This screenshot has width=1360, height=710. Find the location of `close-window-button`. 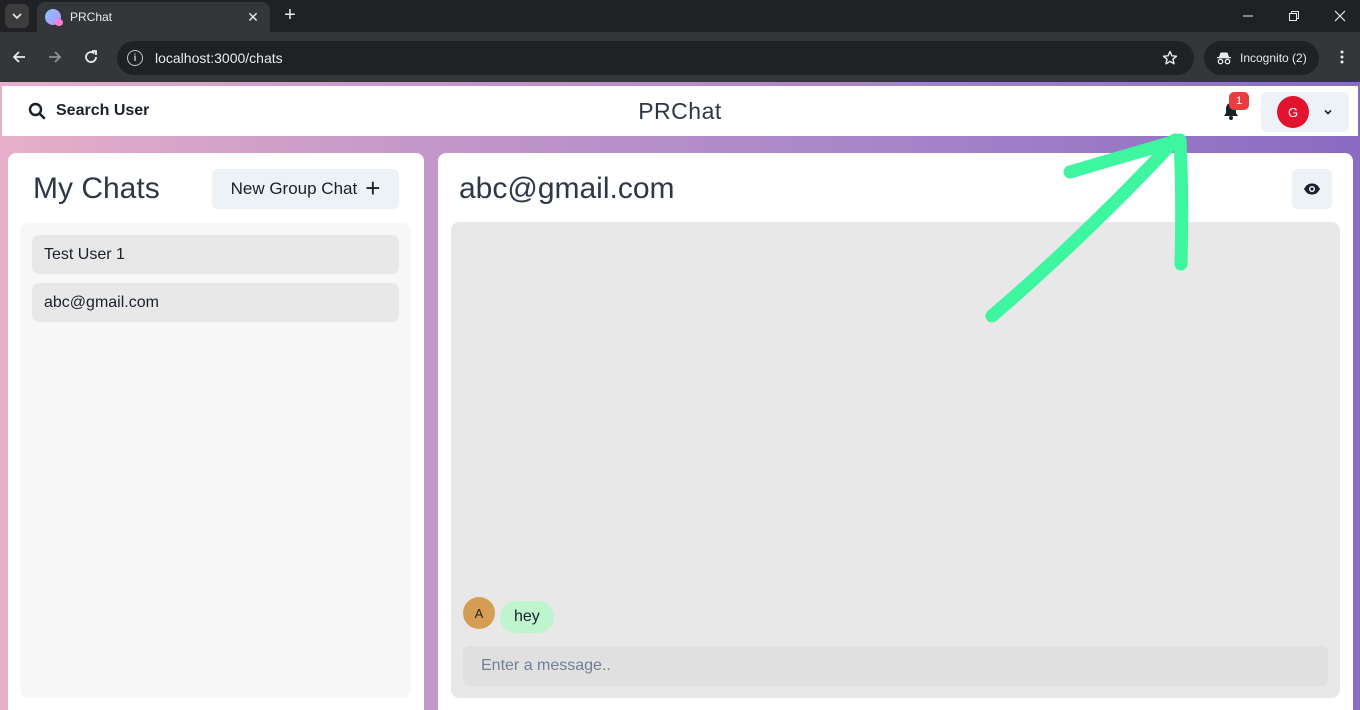

close-window-button is located at coordinates (1338, 16).